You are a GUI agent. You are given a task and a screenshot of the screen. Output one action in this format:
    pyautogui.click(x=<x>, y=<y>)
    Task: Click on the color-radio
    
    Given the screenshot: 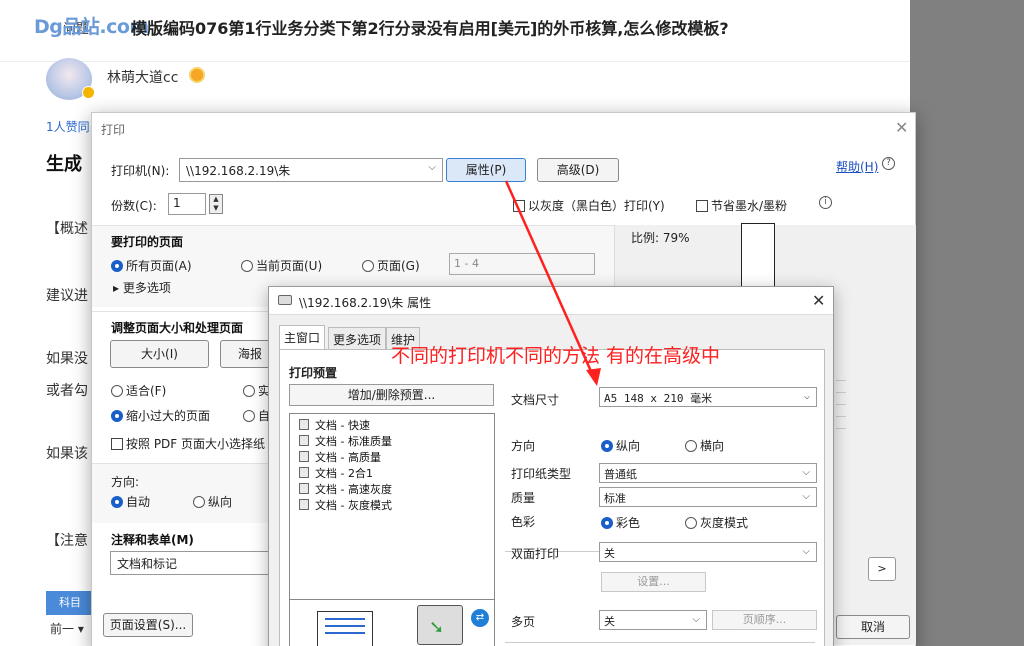 What is the action you would take?
    pyautogui.click(x=607, y=523)
    